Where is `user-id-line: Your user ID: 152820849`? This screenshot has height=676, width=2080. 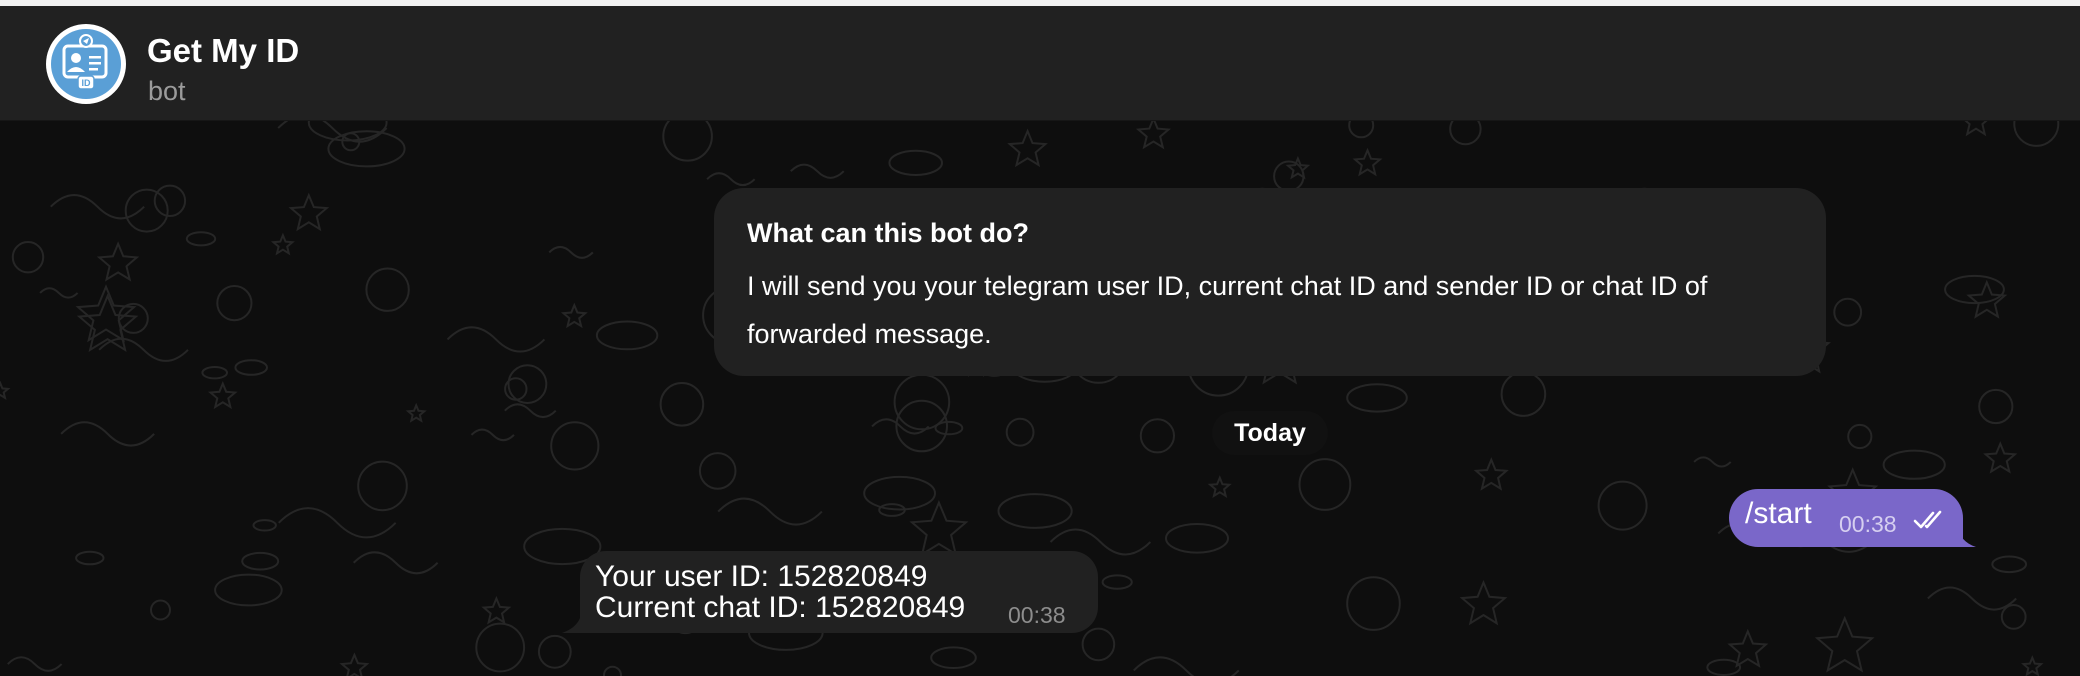
user-id-line: Your user ID: 152820849 is located at coordinates (761, 577).